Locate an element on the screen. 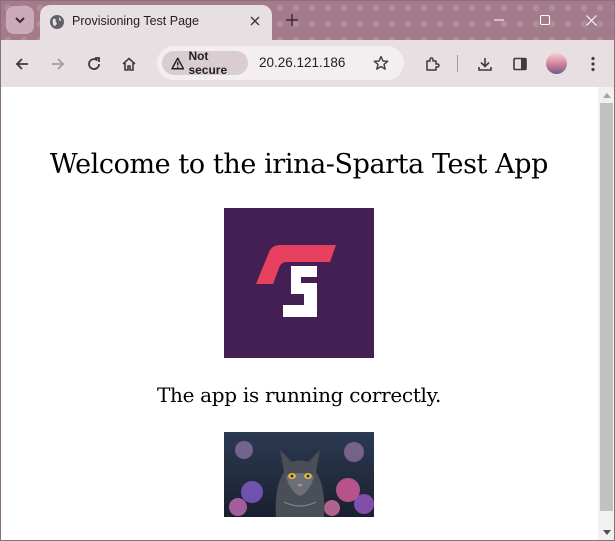 Image resolution: width=615 pixels, height=541 pixels. cat-image is located at coordinates (299, 474).